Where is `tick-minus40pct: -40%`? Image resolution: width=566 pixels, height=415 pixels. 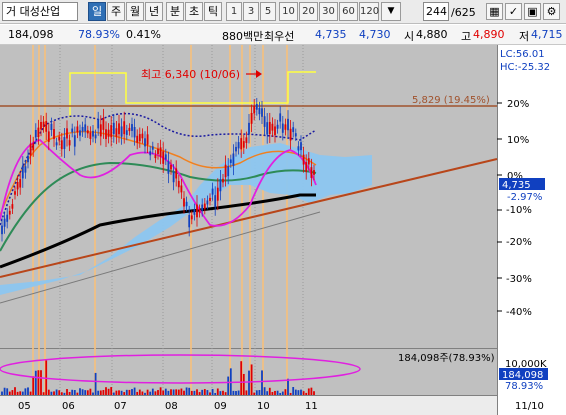
tick-minus40pct: -40% is located at coordinates (519, 312).